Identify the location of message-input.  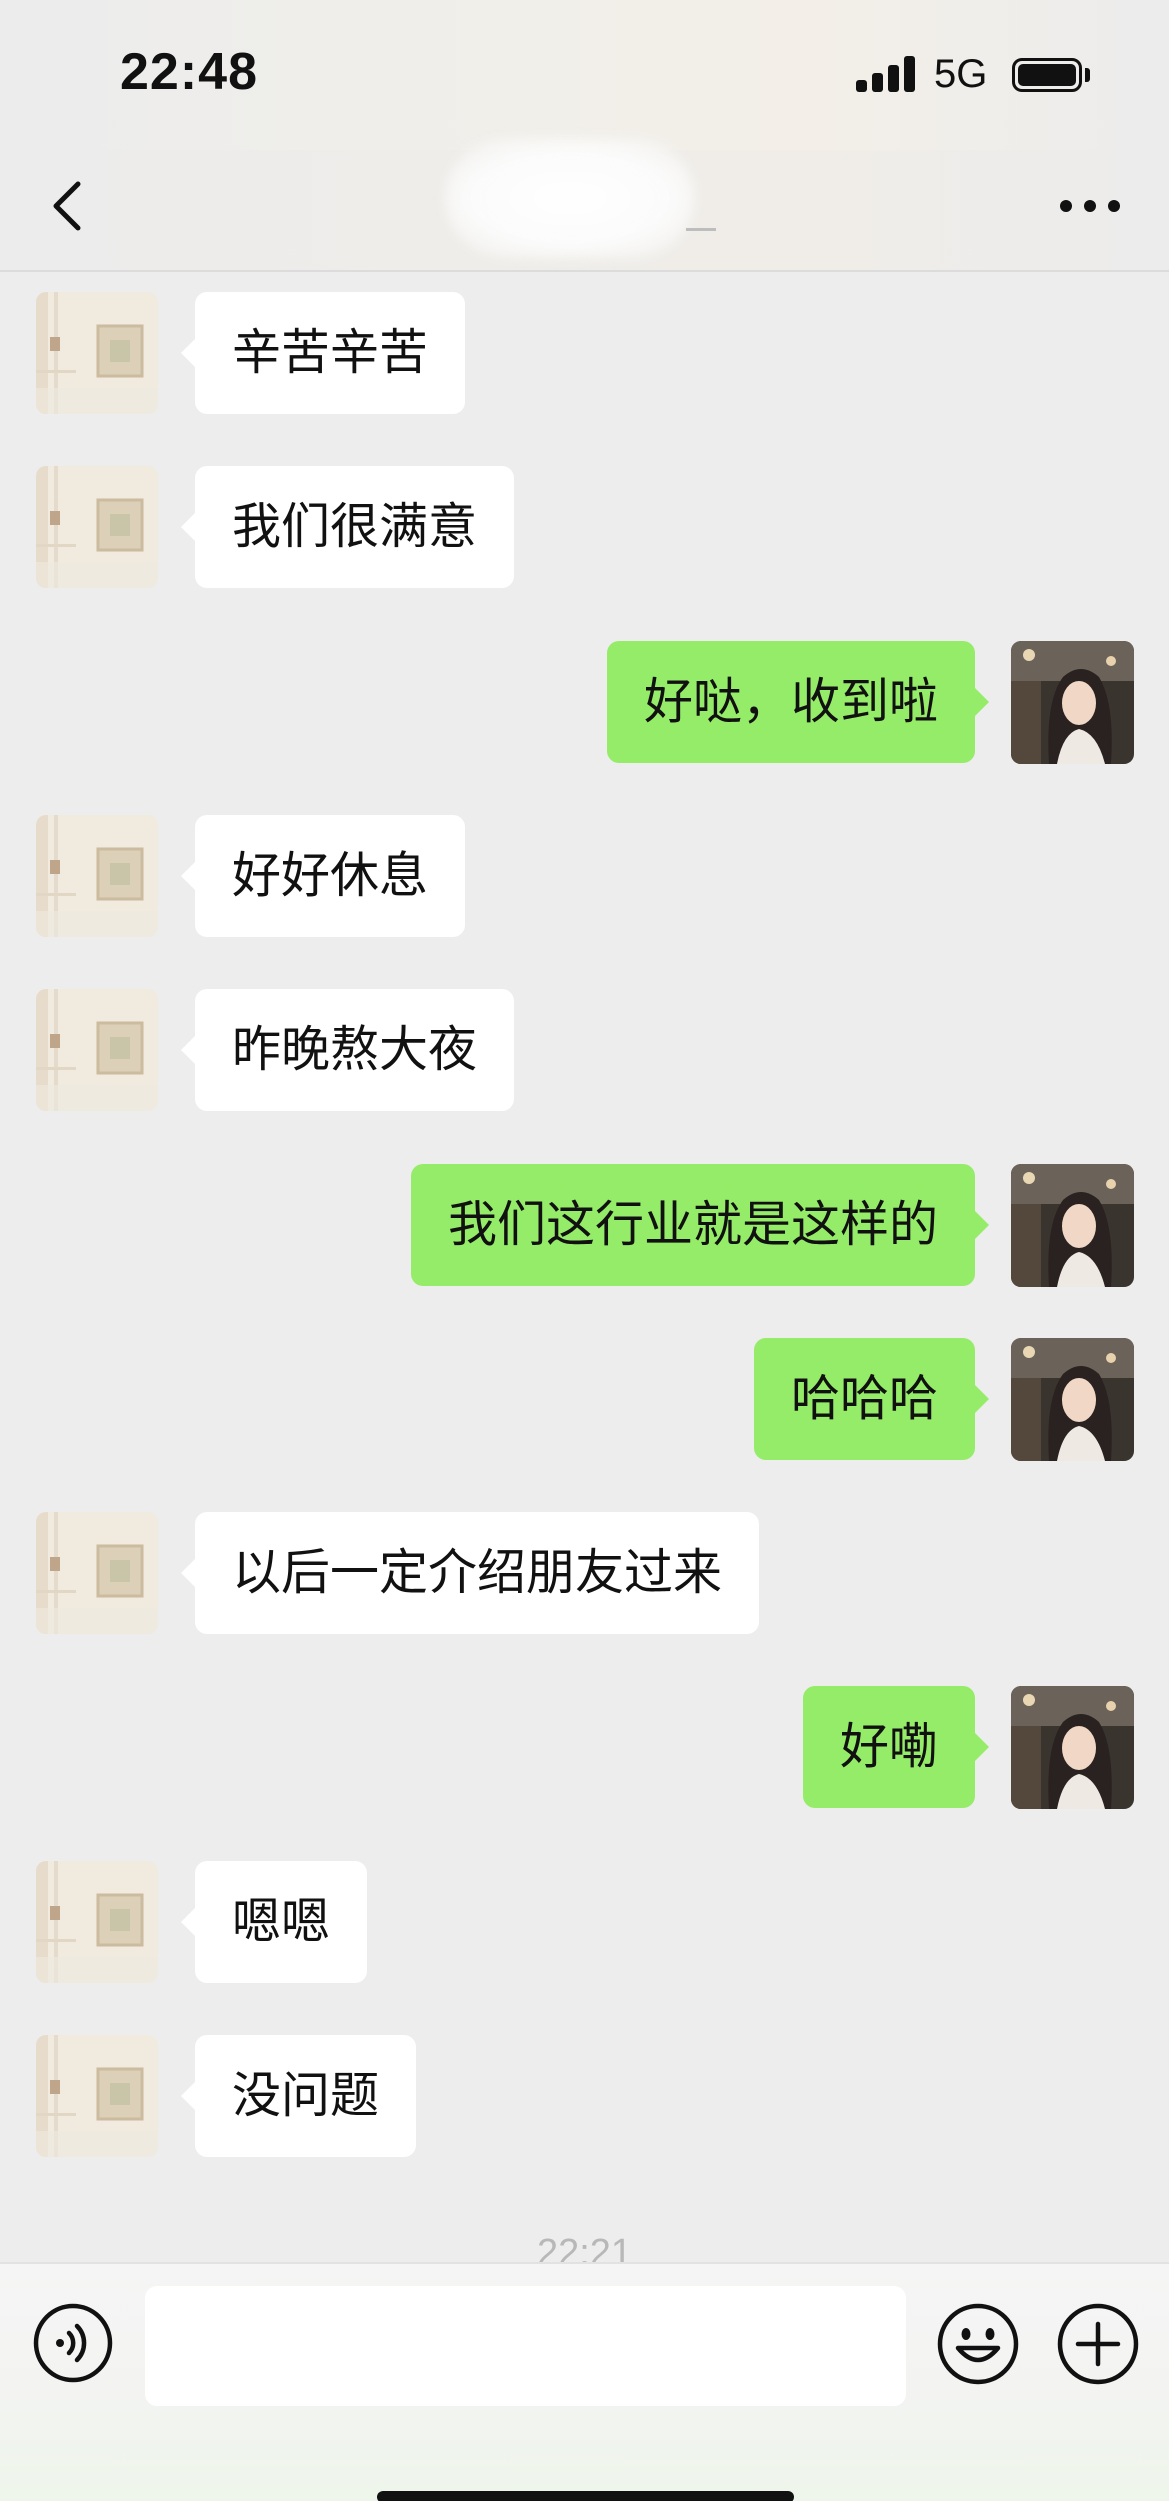
(525, 2346).